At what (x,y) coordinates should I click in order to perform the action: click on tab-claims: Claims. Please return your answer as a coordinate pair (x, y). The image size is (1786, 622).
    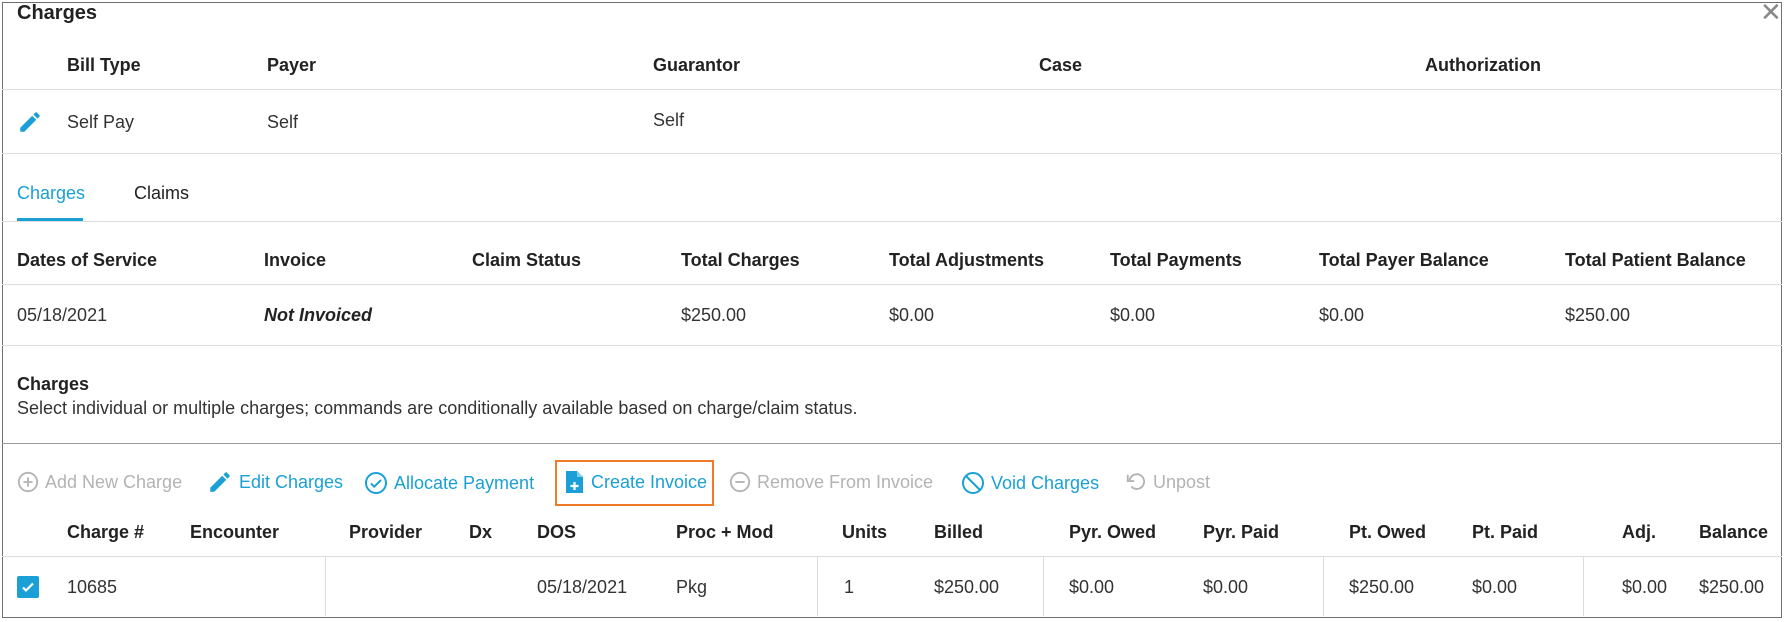
    Looking at the image, I should click on (161, 193).